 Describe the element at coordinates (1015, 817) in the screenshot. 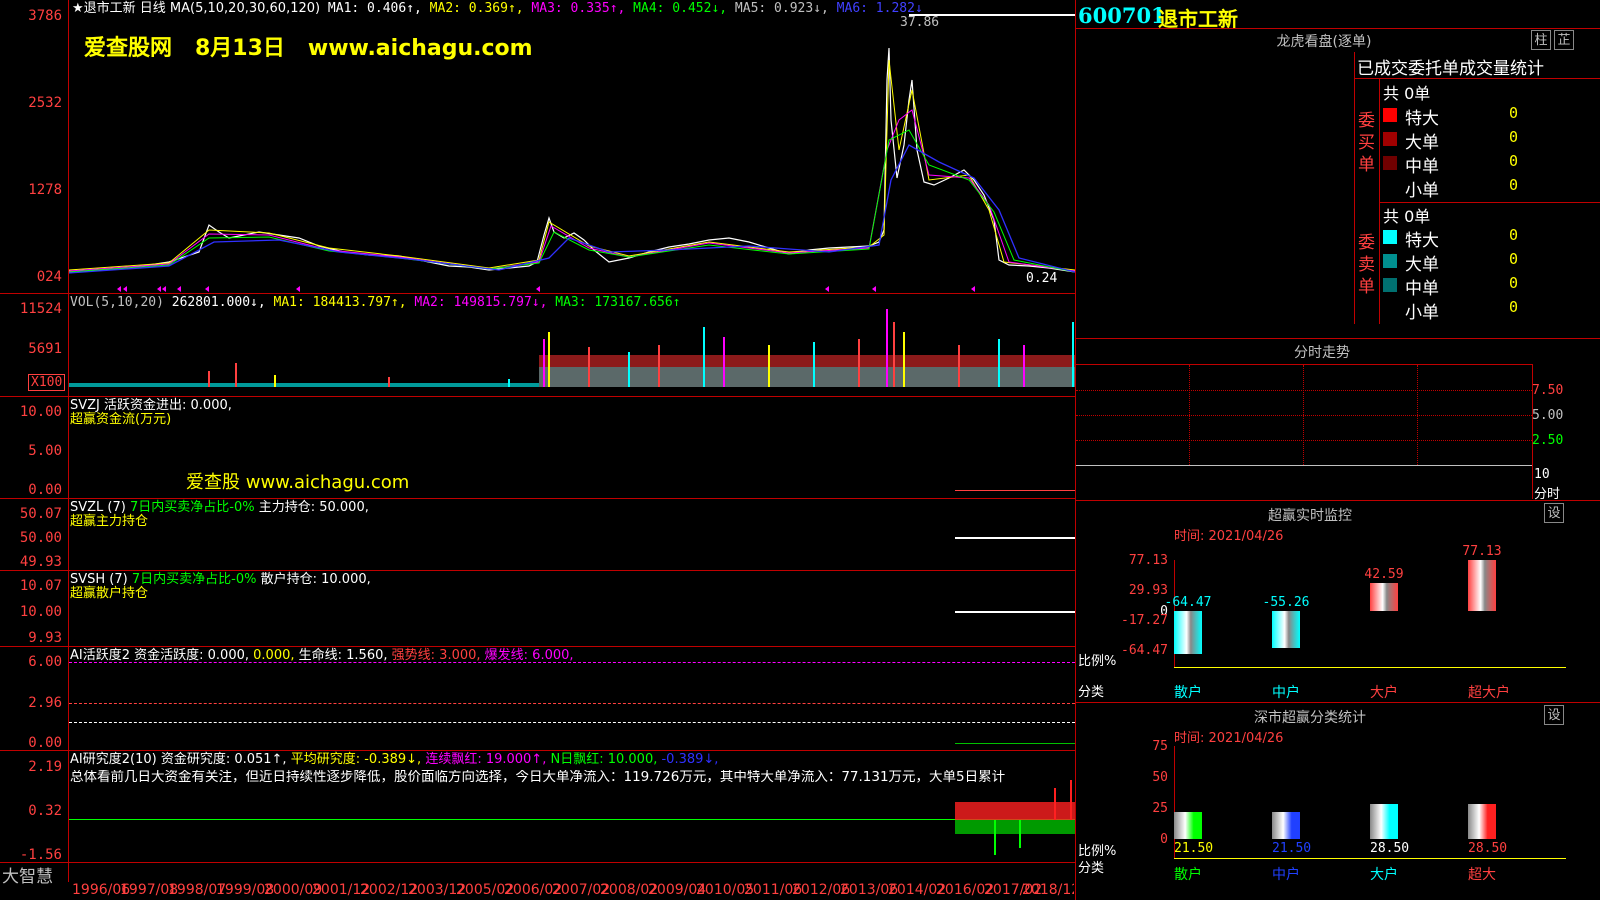

I see `ai-research-bars` at that location.